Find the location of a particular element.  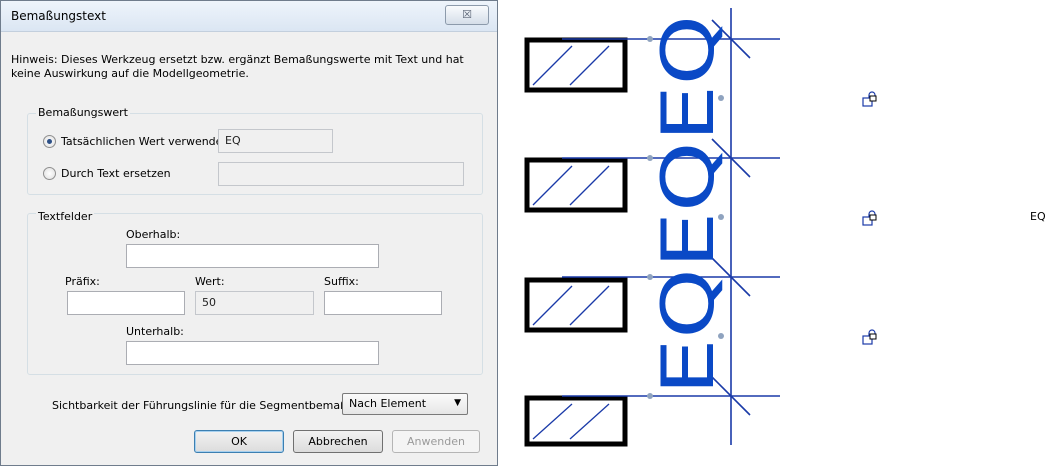

leader-visibility-value: Nach Element is located at coordinates (388, 403).